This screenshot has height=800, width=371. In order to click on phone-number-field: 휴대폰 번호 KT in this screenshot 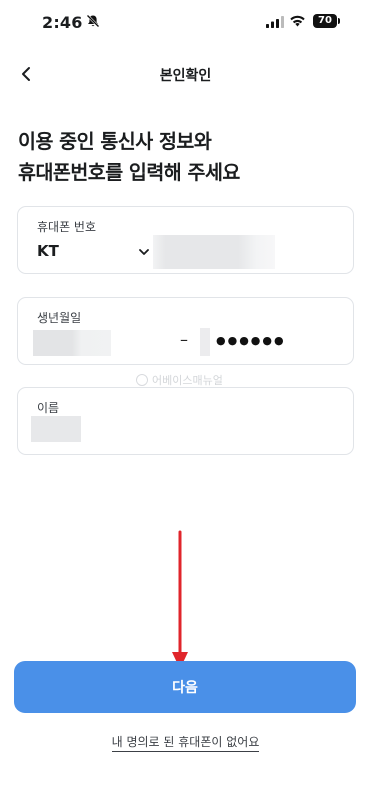, I will do `click(185, 240)`.